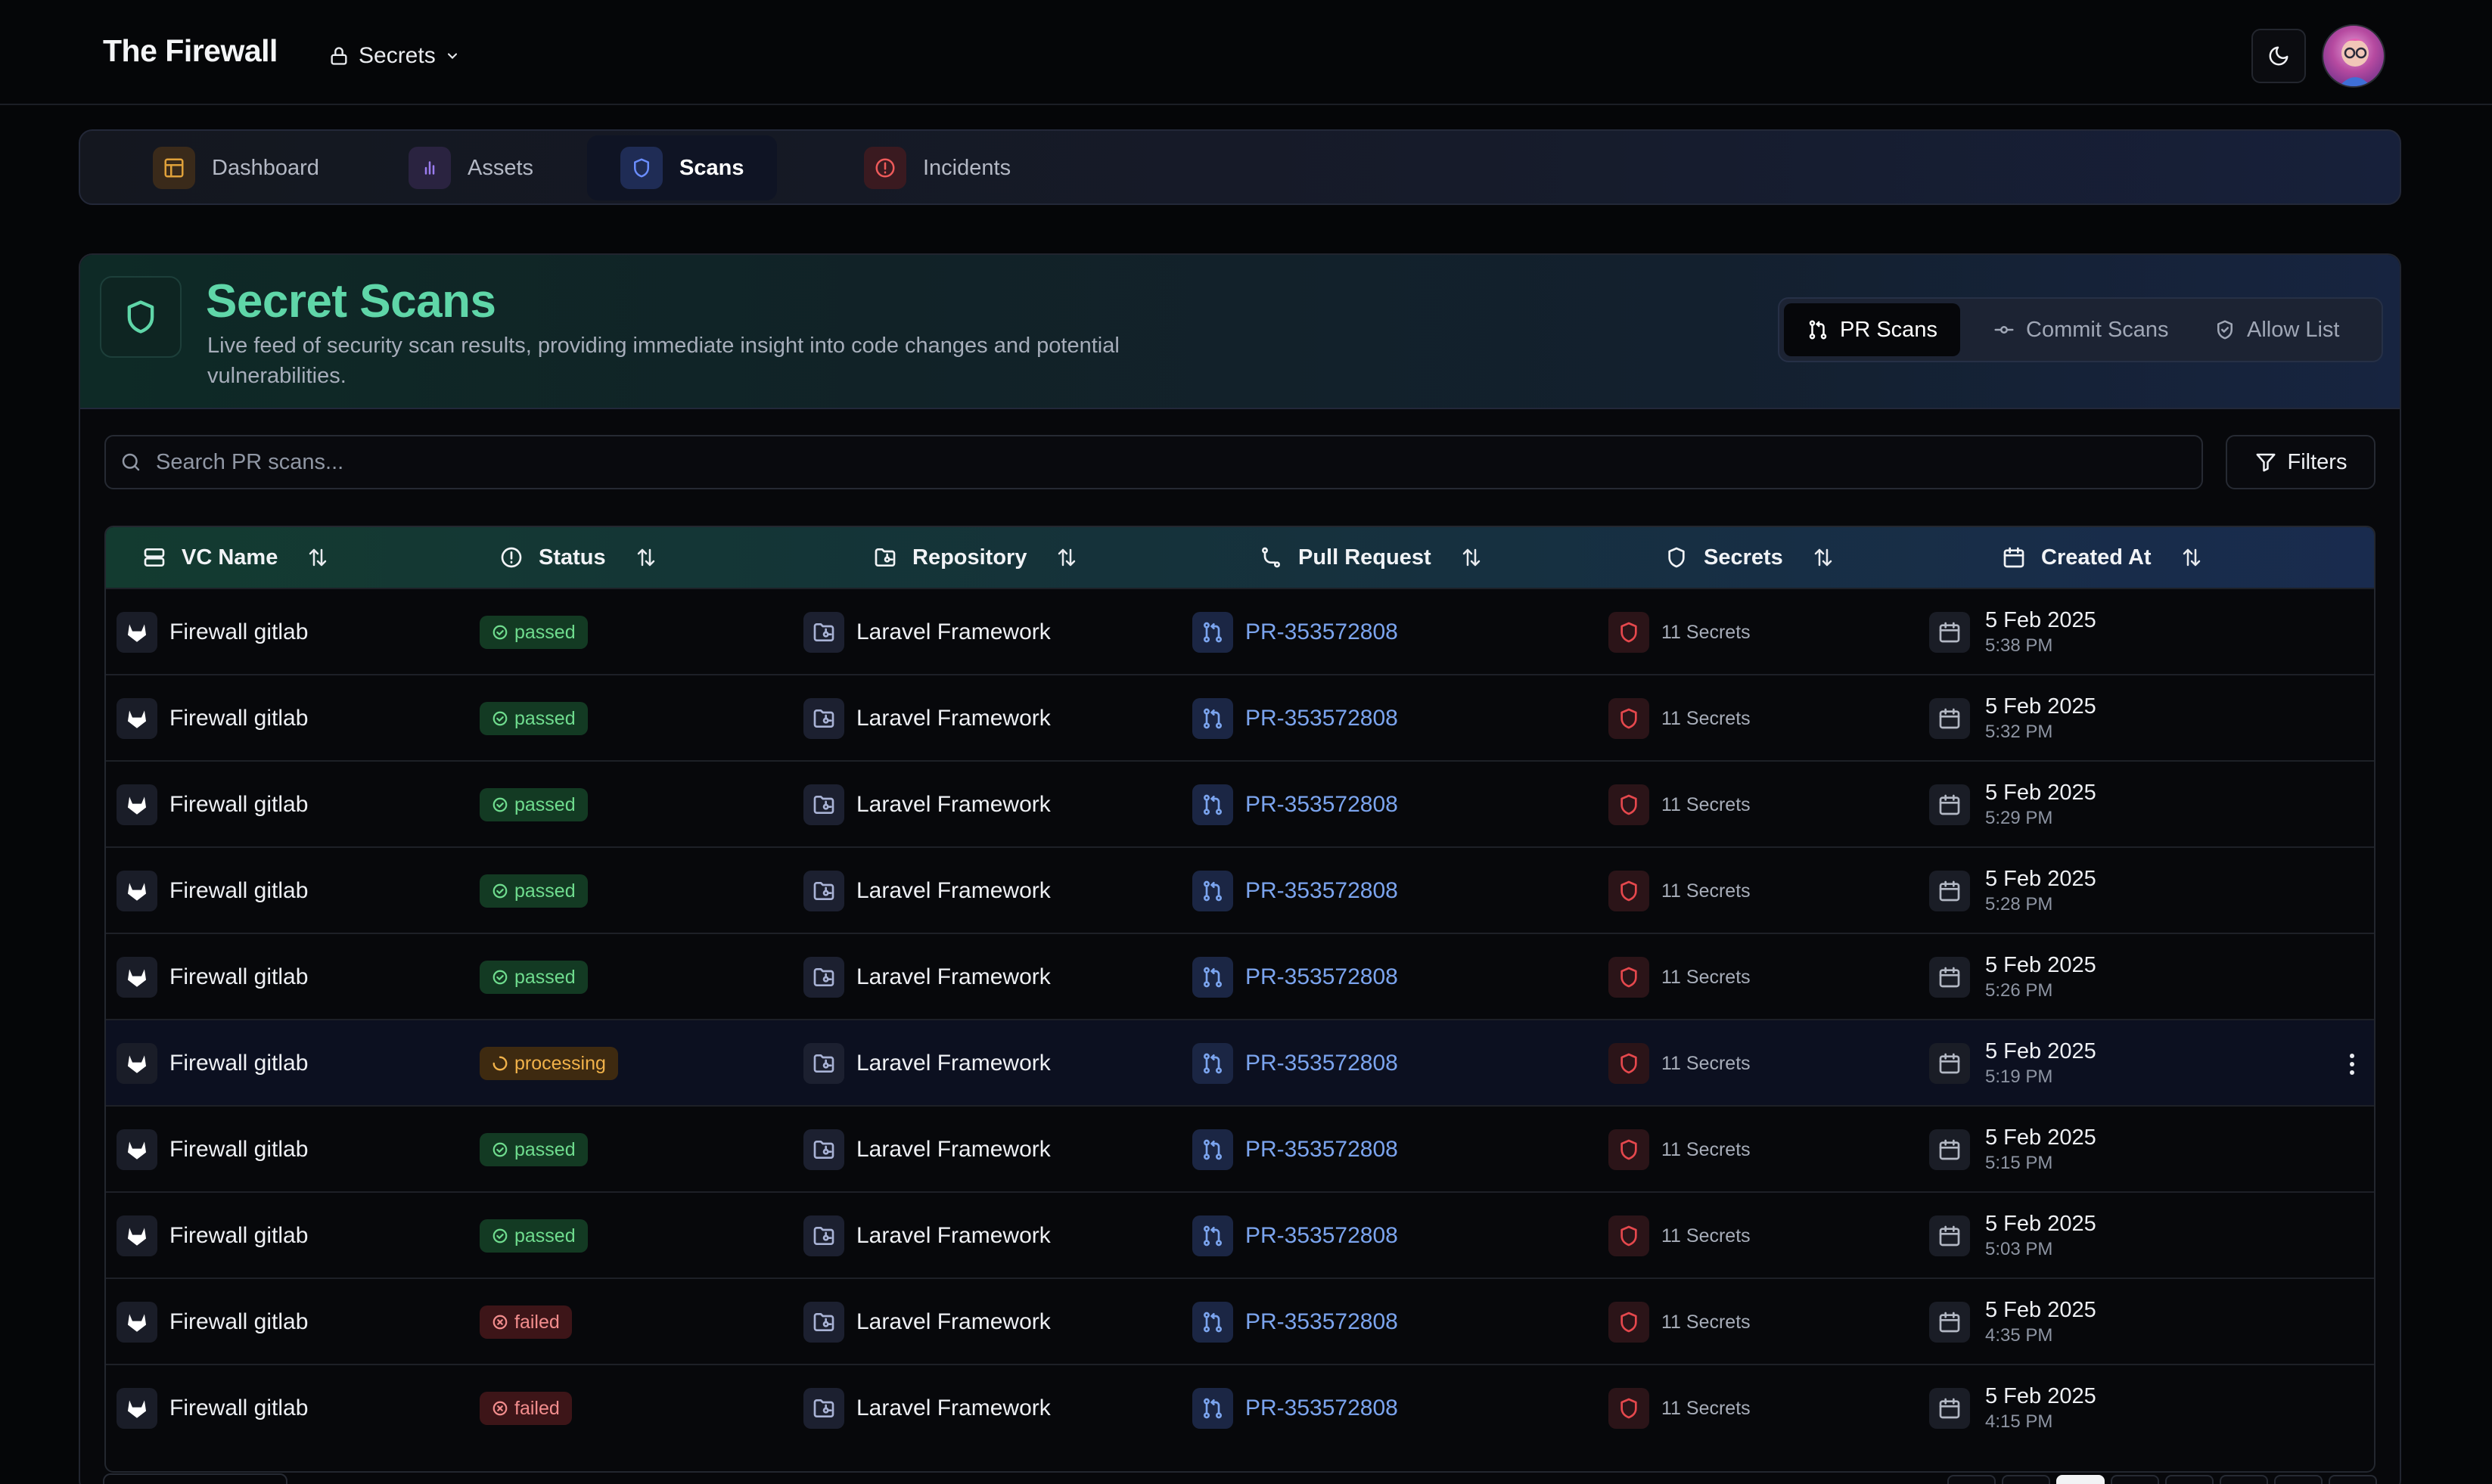  Describe the element at coordinates (1750, 557) in the screenshot. I see `column-header-secrets: Secrets` at that location.